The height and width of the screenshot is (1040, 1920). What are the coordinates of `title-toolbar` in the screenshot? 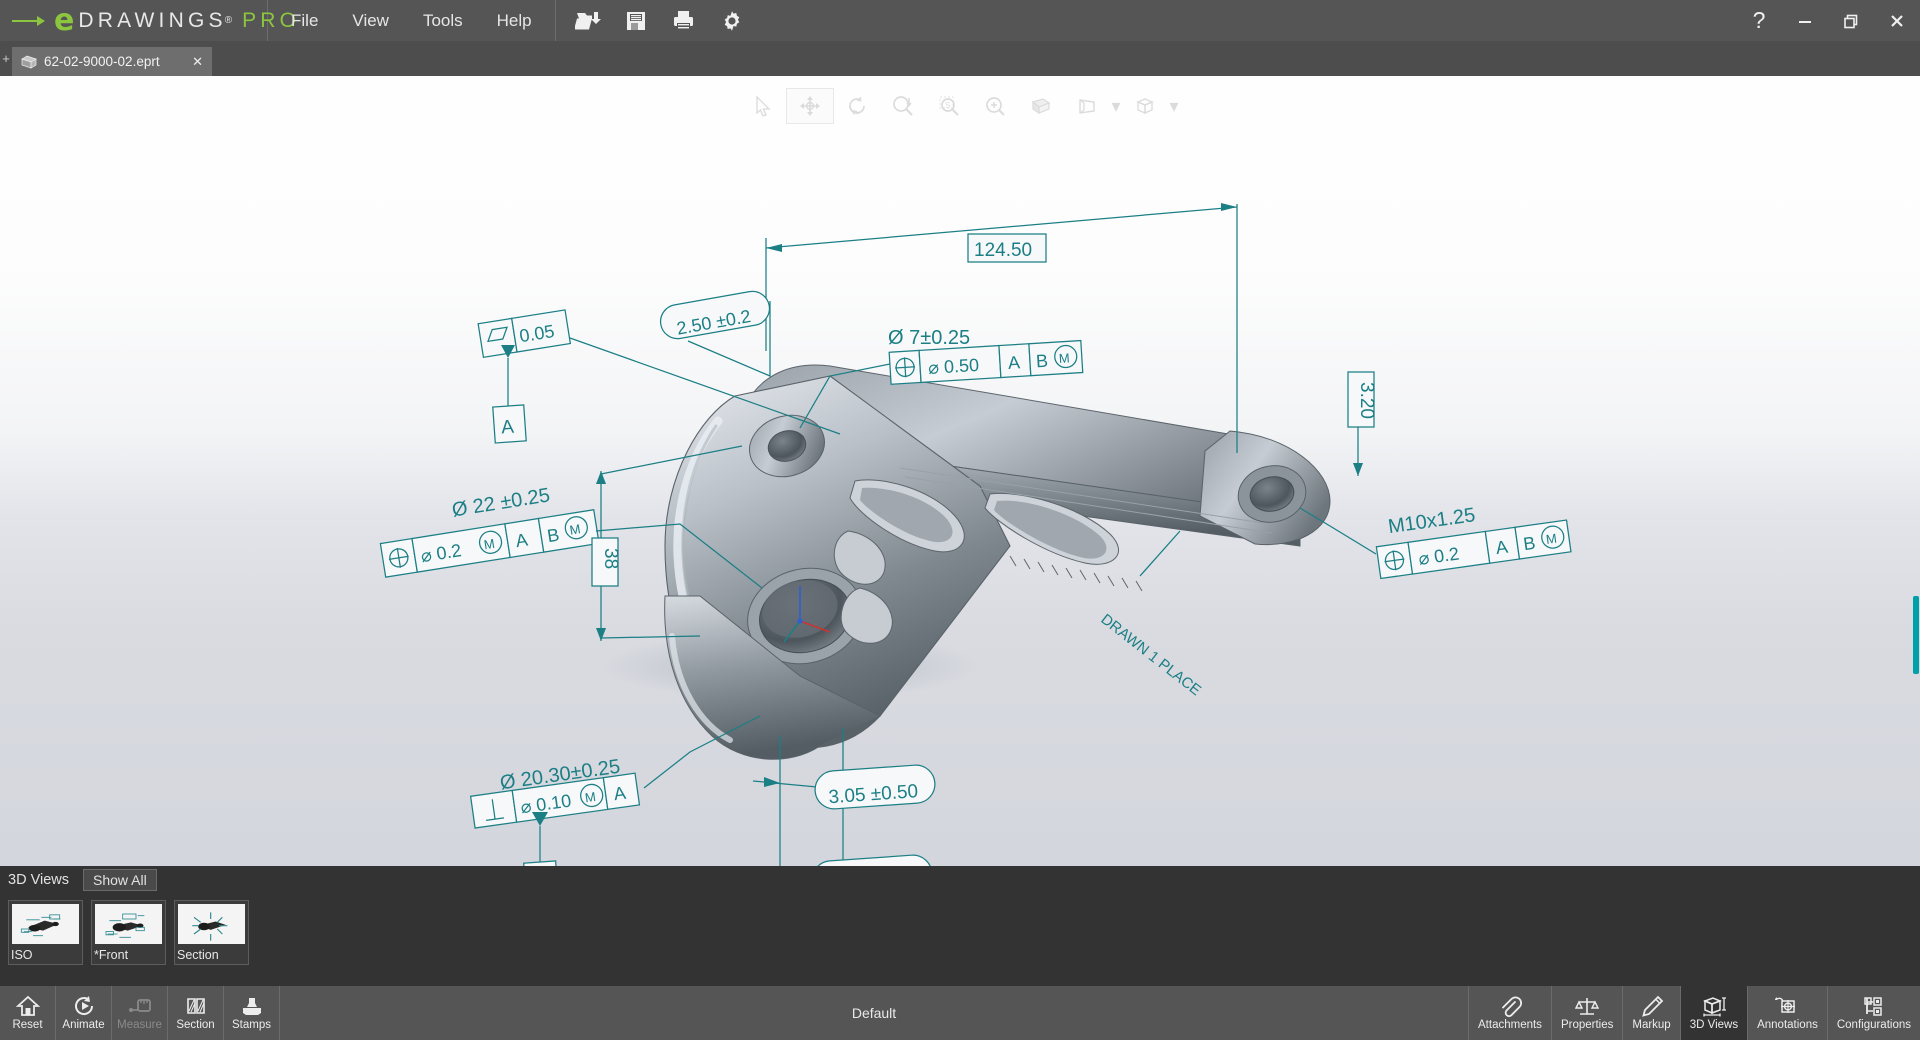 It's located at (656, 20).